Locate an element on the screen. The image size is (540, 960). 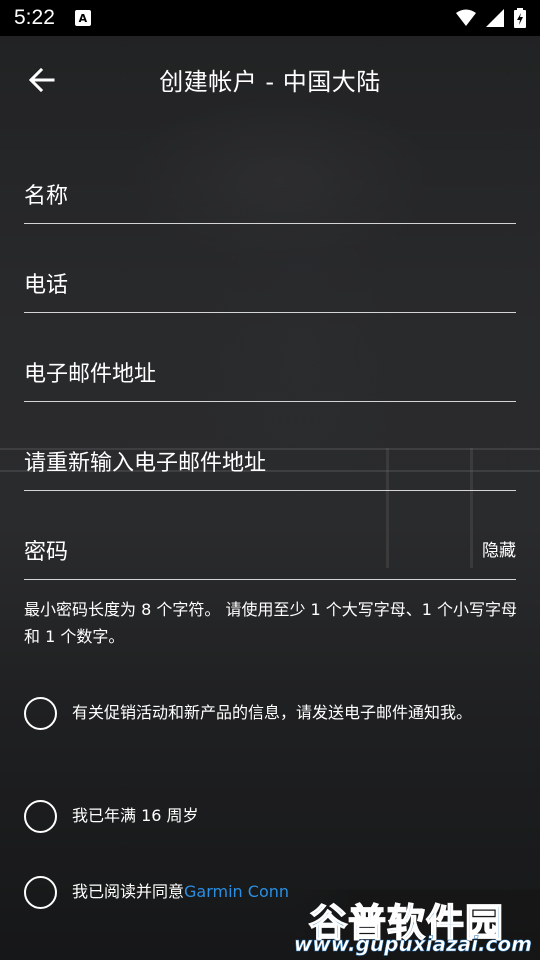
status-bar: 5:22 A is located at coordinates (270, 18).